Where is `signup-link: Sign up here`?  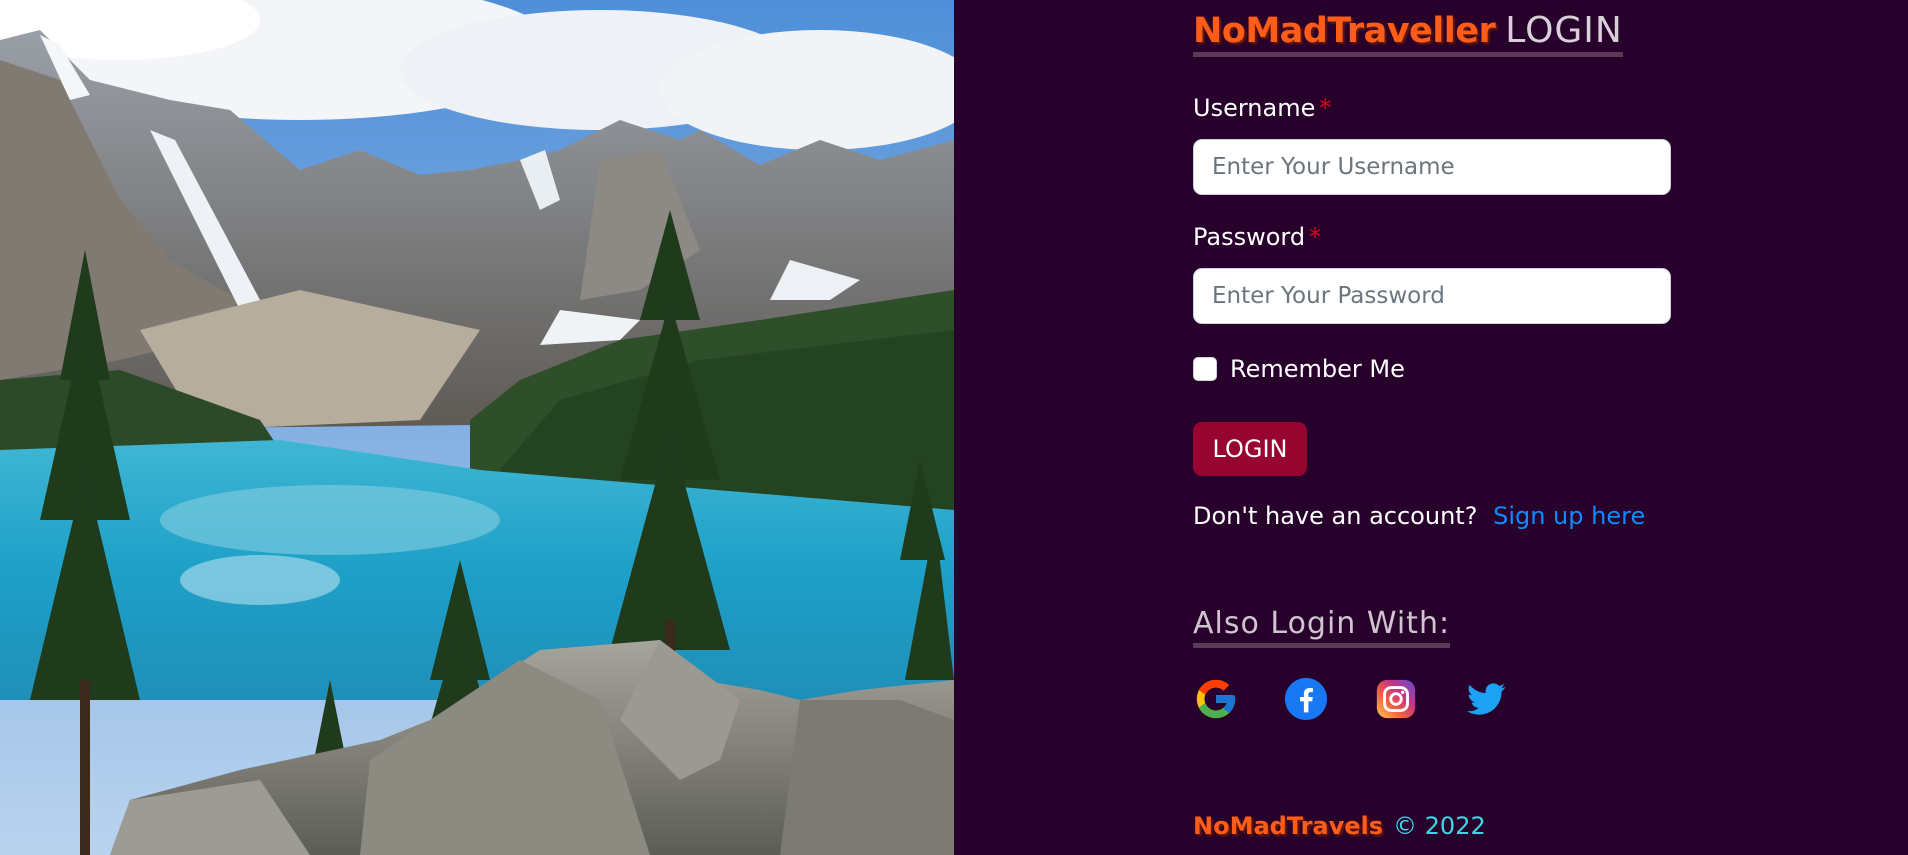 signup-link: Sign up here is located at coordinates (1569, 516).